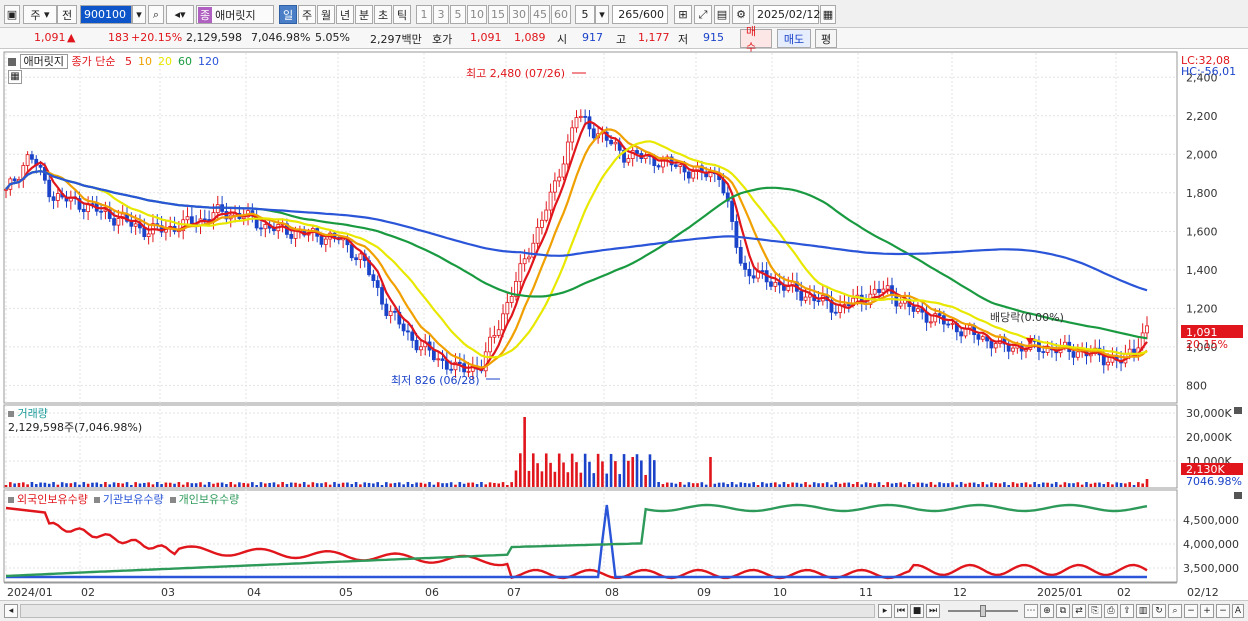  Describe the element at coordinates (498, 14) in the screenshot. I see `tick-button-15: 15` at that location.